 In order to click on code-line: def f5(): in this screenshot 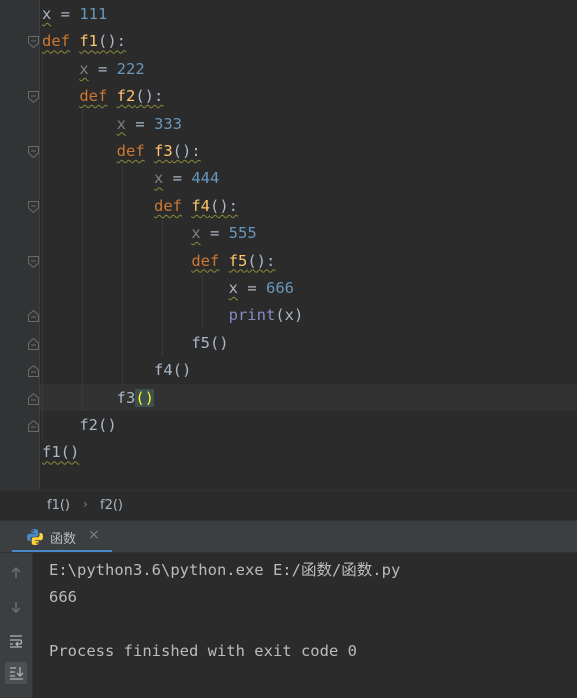, I will do `click(158, 261)`.